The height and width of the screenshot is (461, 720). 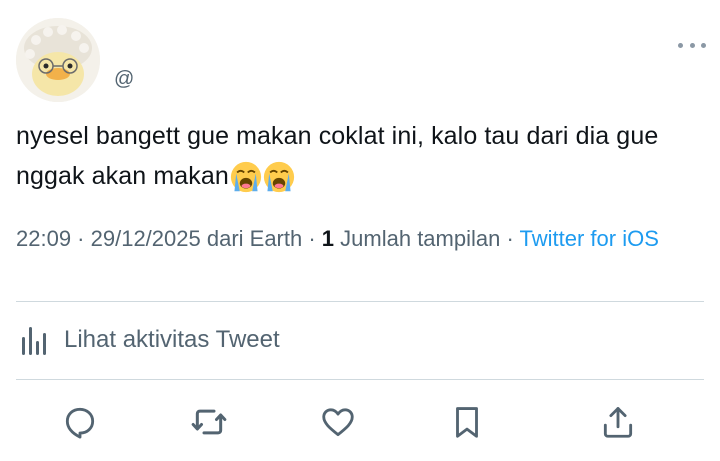 What do you see at coordinates (360, 423) in the screenshot?
I see `tweet-actions-bar` at bounding box center [360, 423].